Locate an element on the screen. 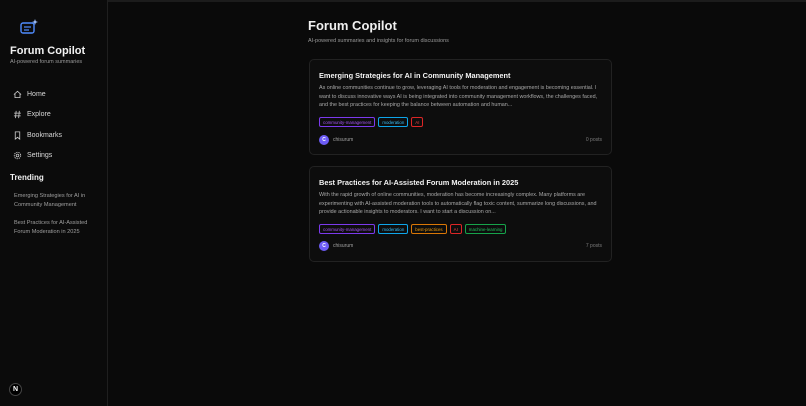 This screenshot has width=806, height=406. page-title: Forum Copilot is located at coordinates (352, 25).